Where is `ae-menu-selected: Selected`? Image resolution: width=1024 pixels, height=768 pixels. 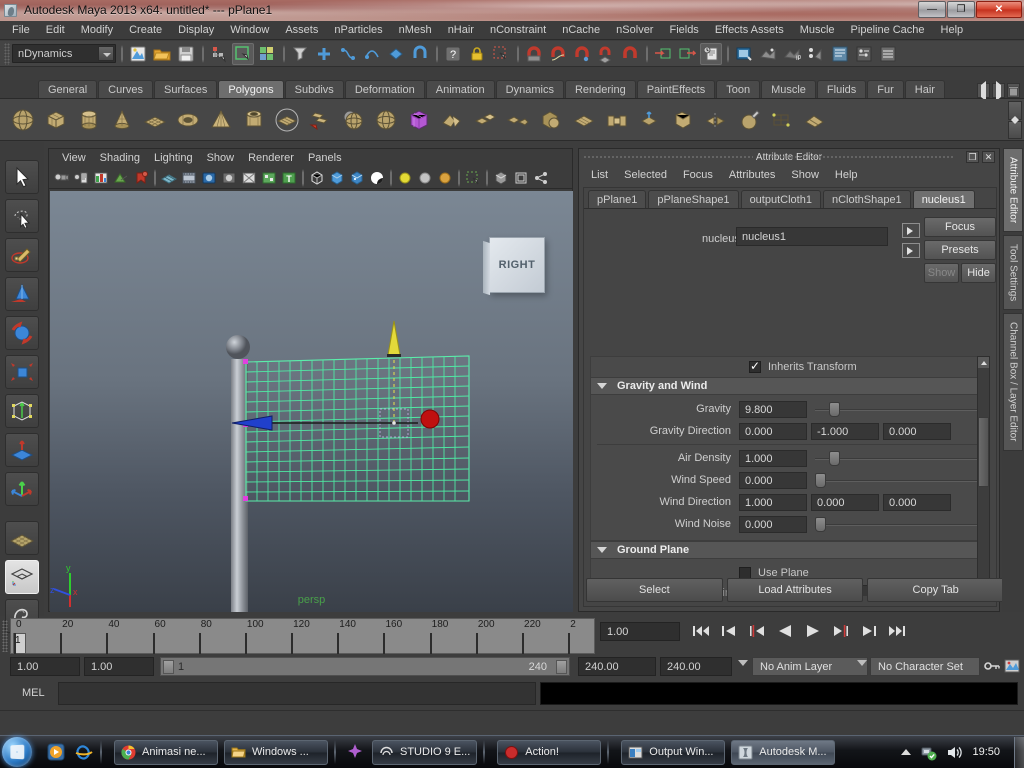
ae-menu-selected: Selected is located at coordinates (645, 175).